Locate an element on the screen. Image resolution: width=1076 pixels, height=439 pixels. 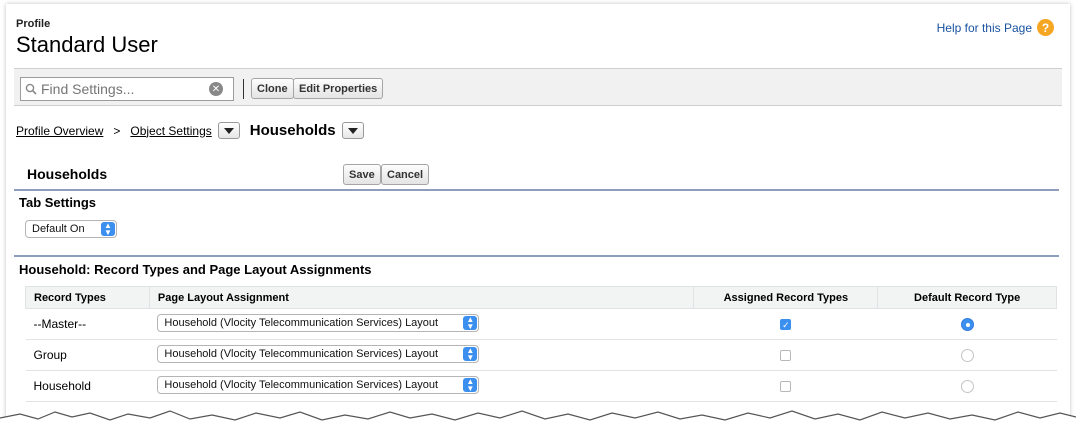
search-box: ✕ is located at coordinates (127, 89).